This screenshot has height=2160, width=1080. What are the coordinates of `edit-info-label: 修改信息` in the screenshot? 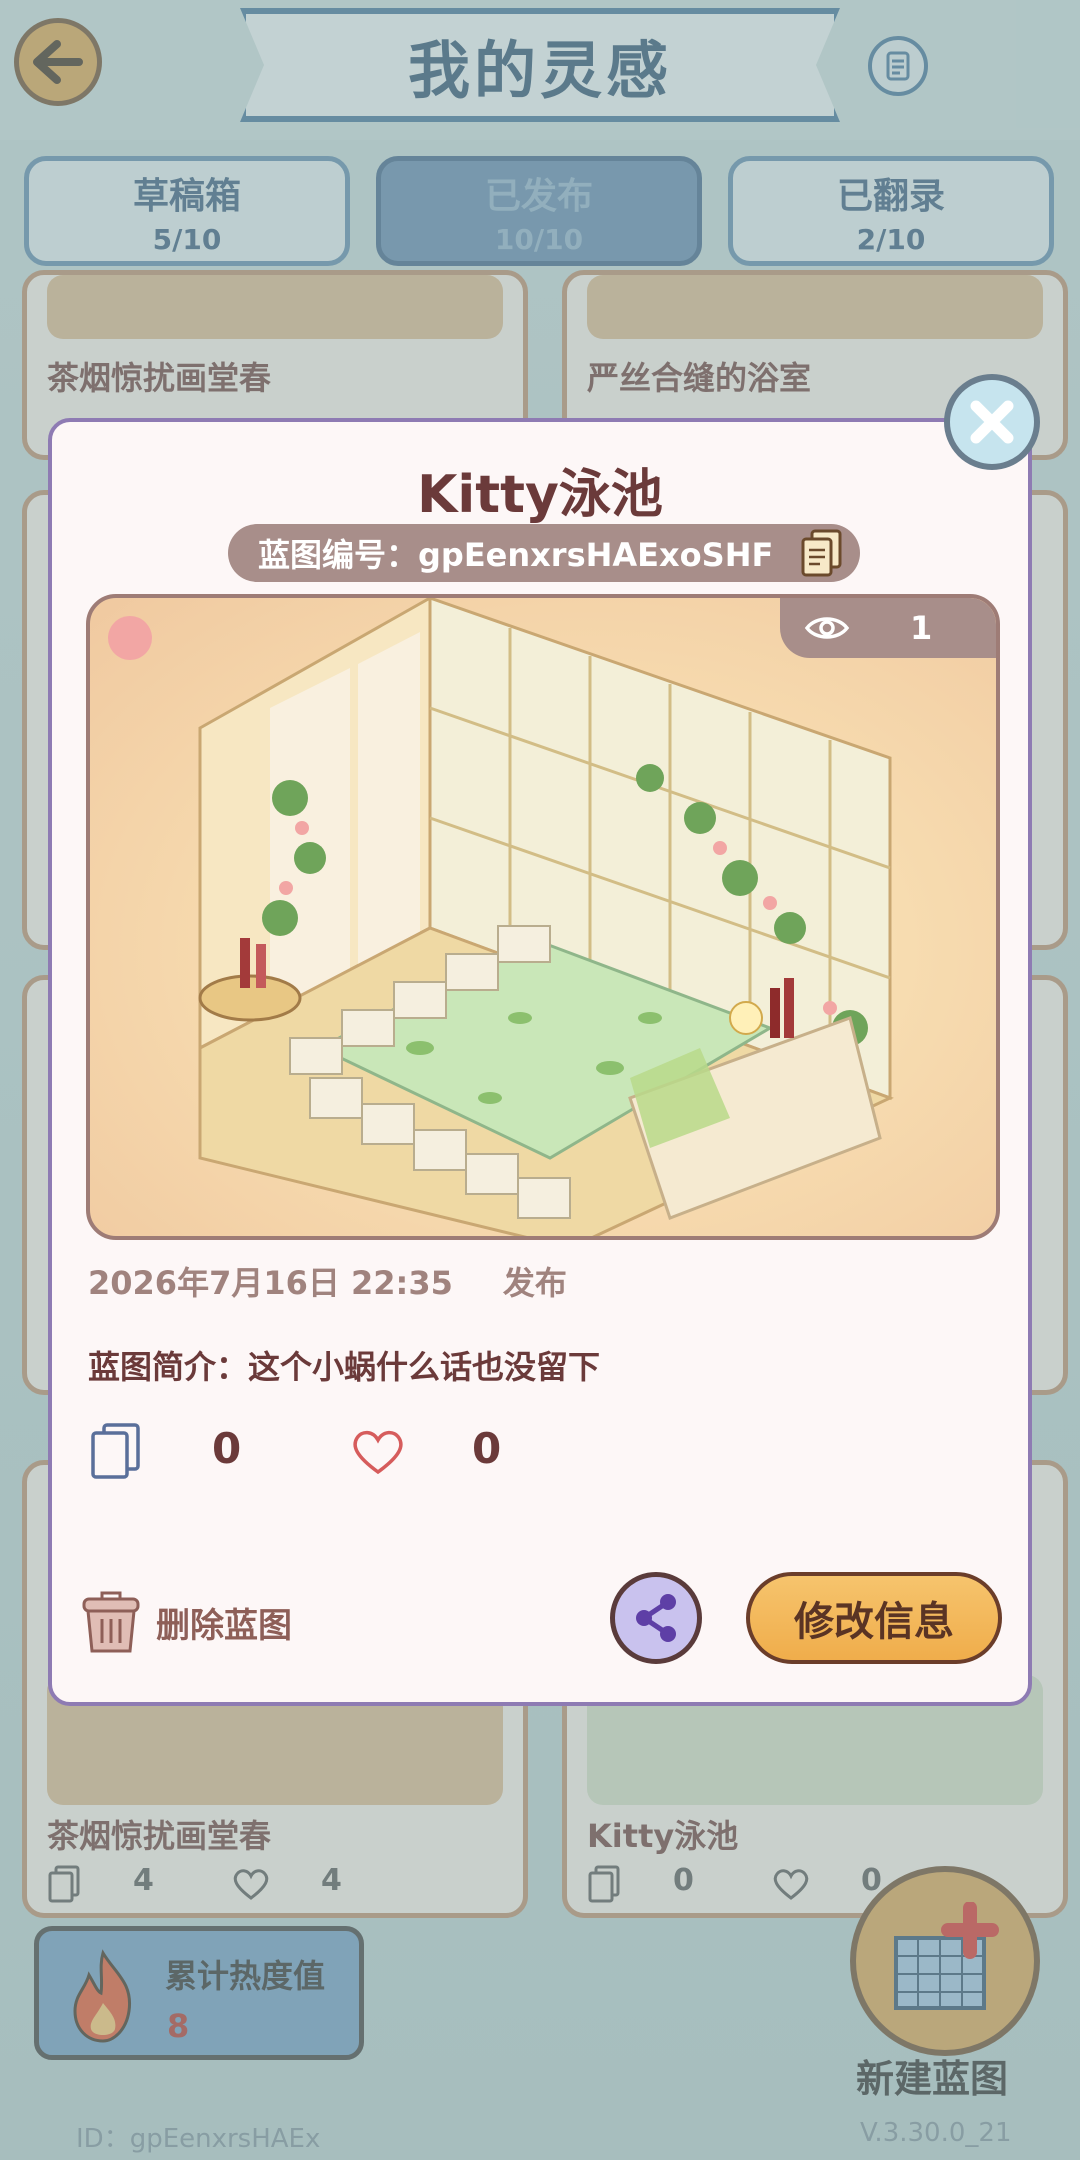 It's located at (874, 1622).